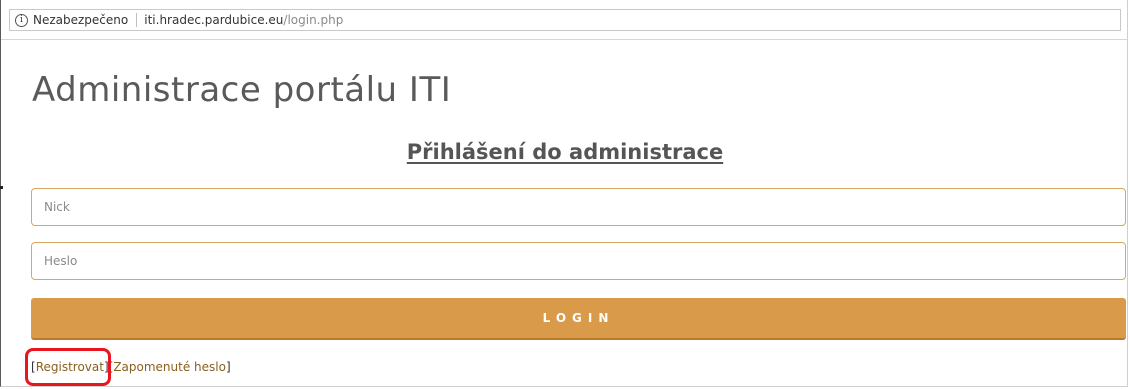 This screenshot has width=1130, height=389. I want to click on security-label: Nezabezpečeno, so click(81, 20).